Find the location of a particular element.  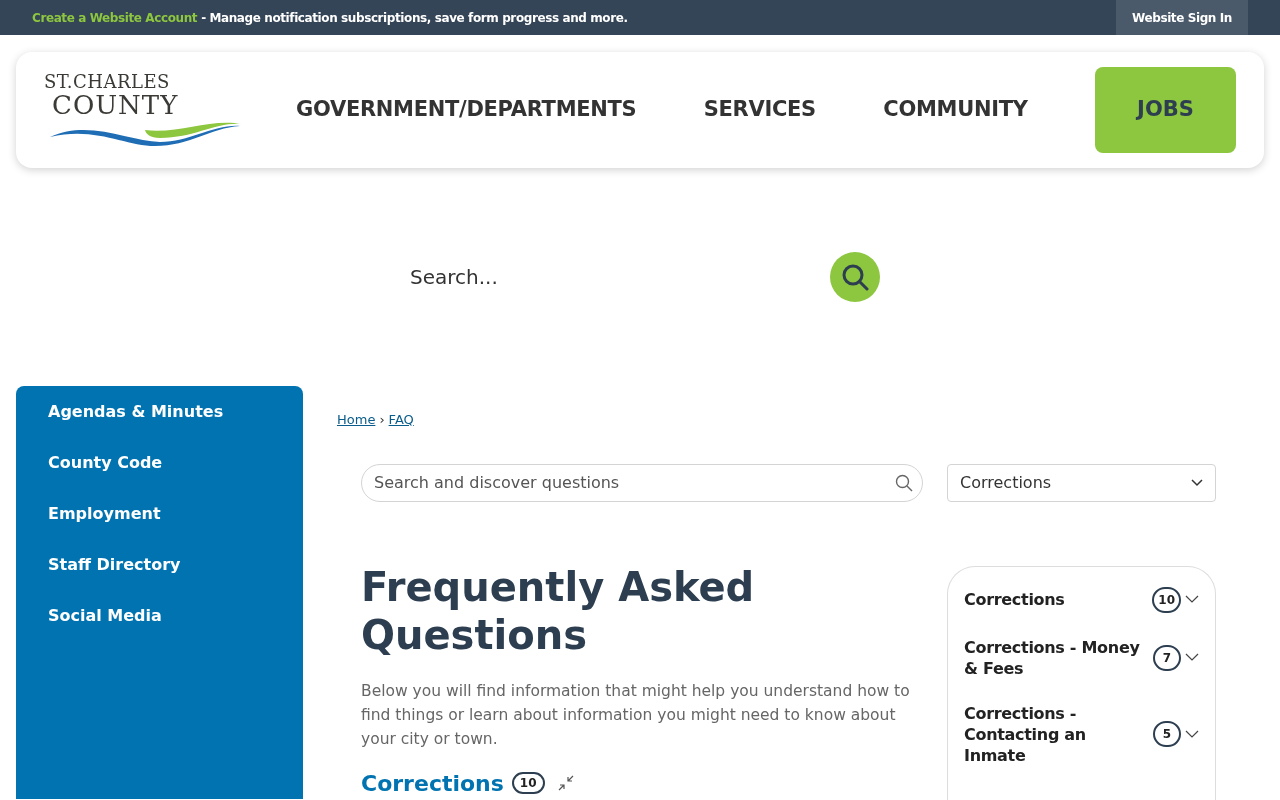

sidebar-link: County Code is located at coordinates (105, 463).